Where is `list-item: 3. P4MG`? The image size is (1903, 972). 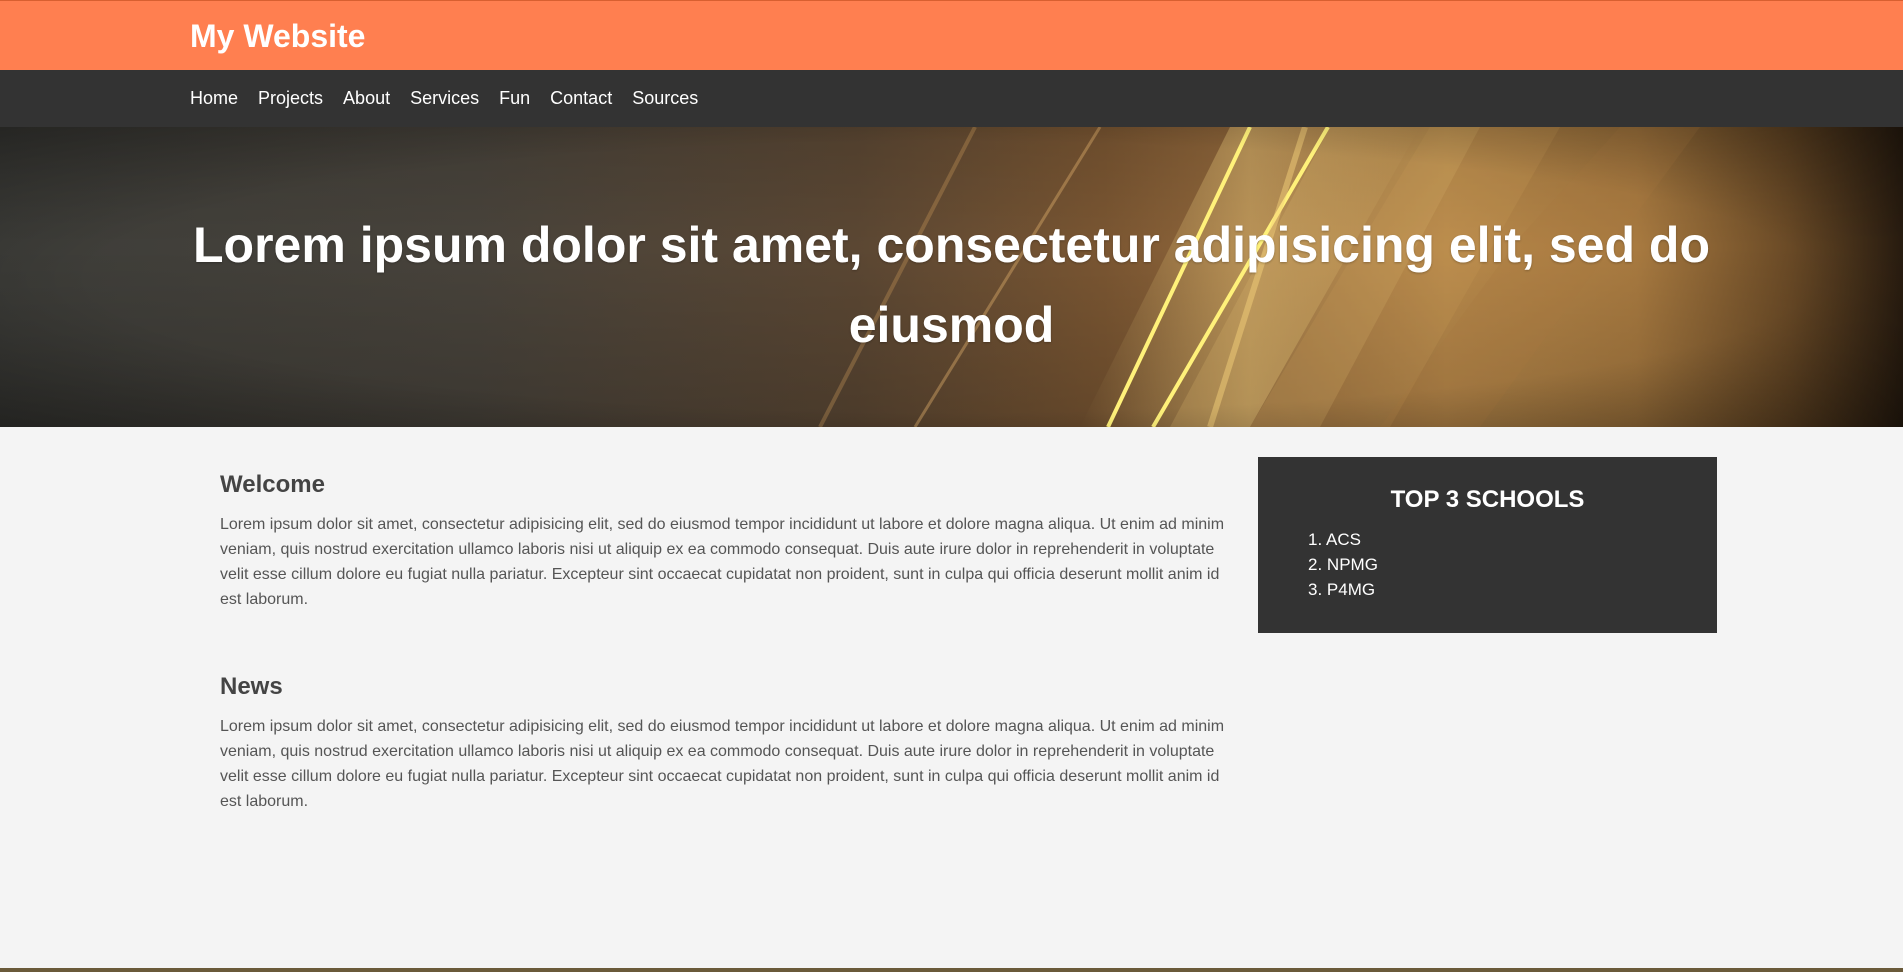
list-item: 3. P4MG is located at coordinates (1496, 589).